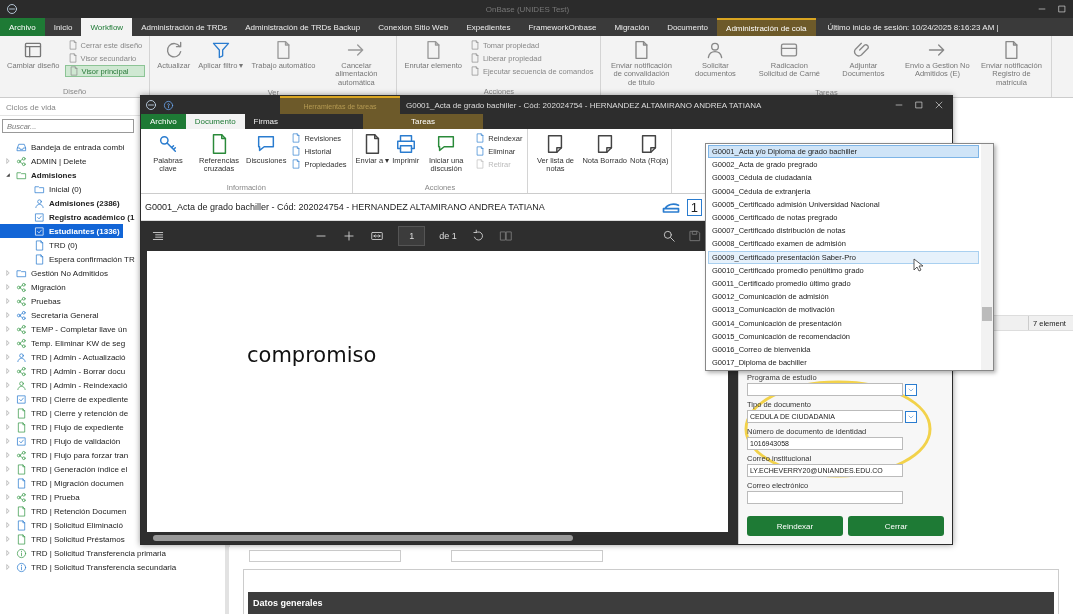 This screenshot has width=1073, height=614. Describe the element at coordinates (312, 355) in the screenshot. I see `document-text: compromiso` at that location.